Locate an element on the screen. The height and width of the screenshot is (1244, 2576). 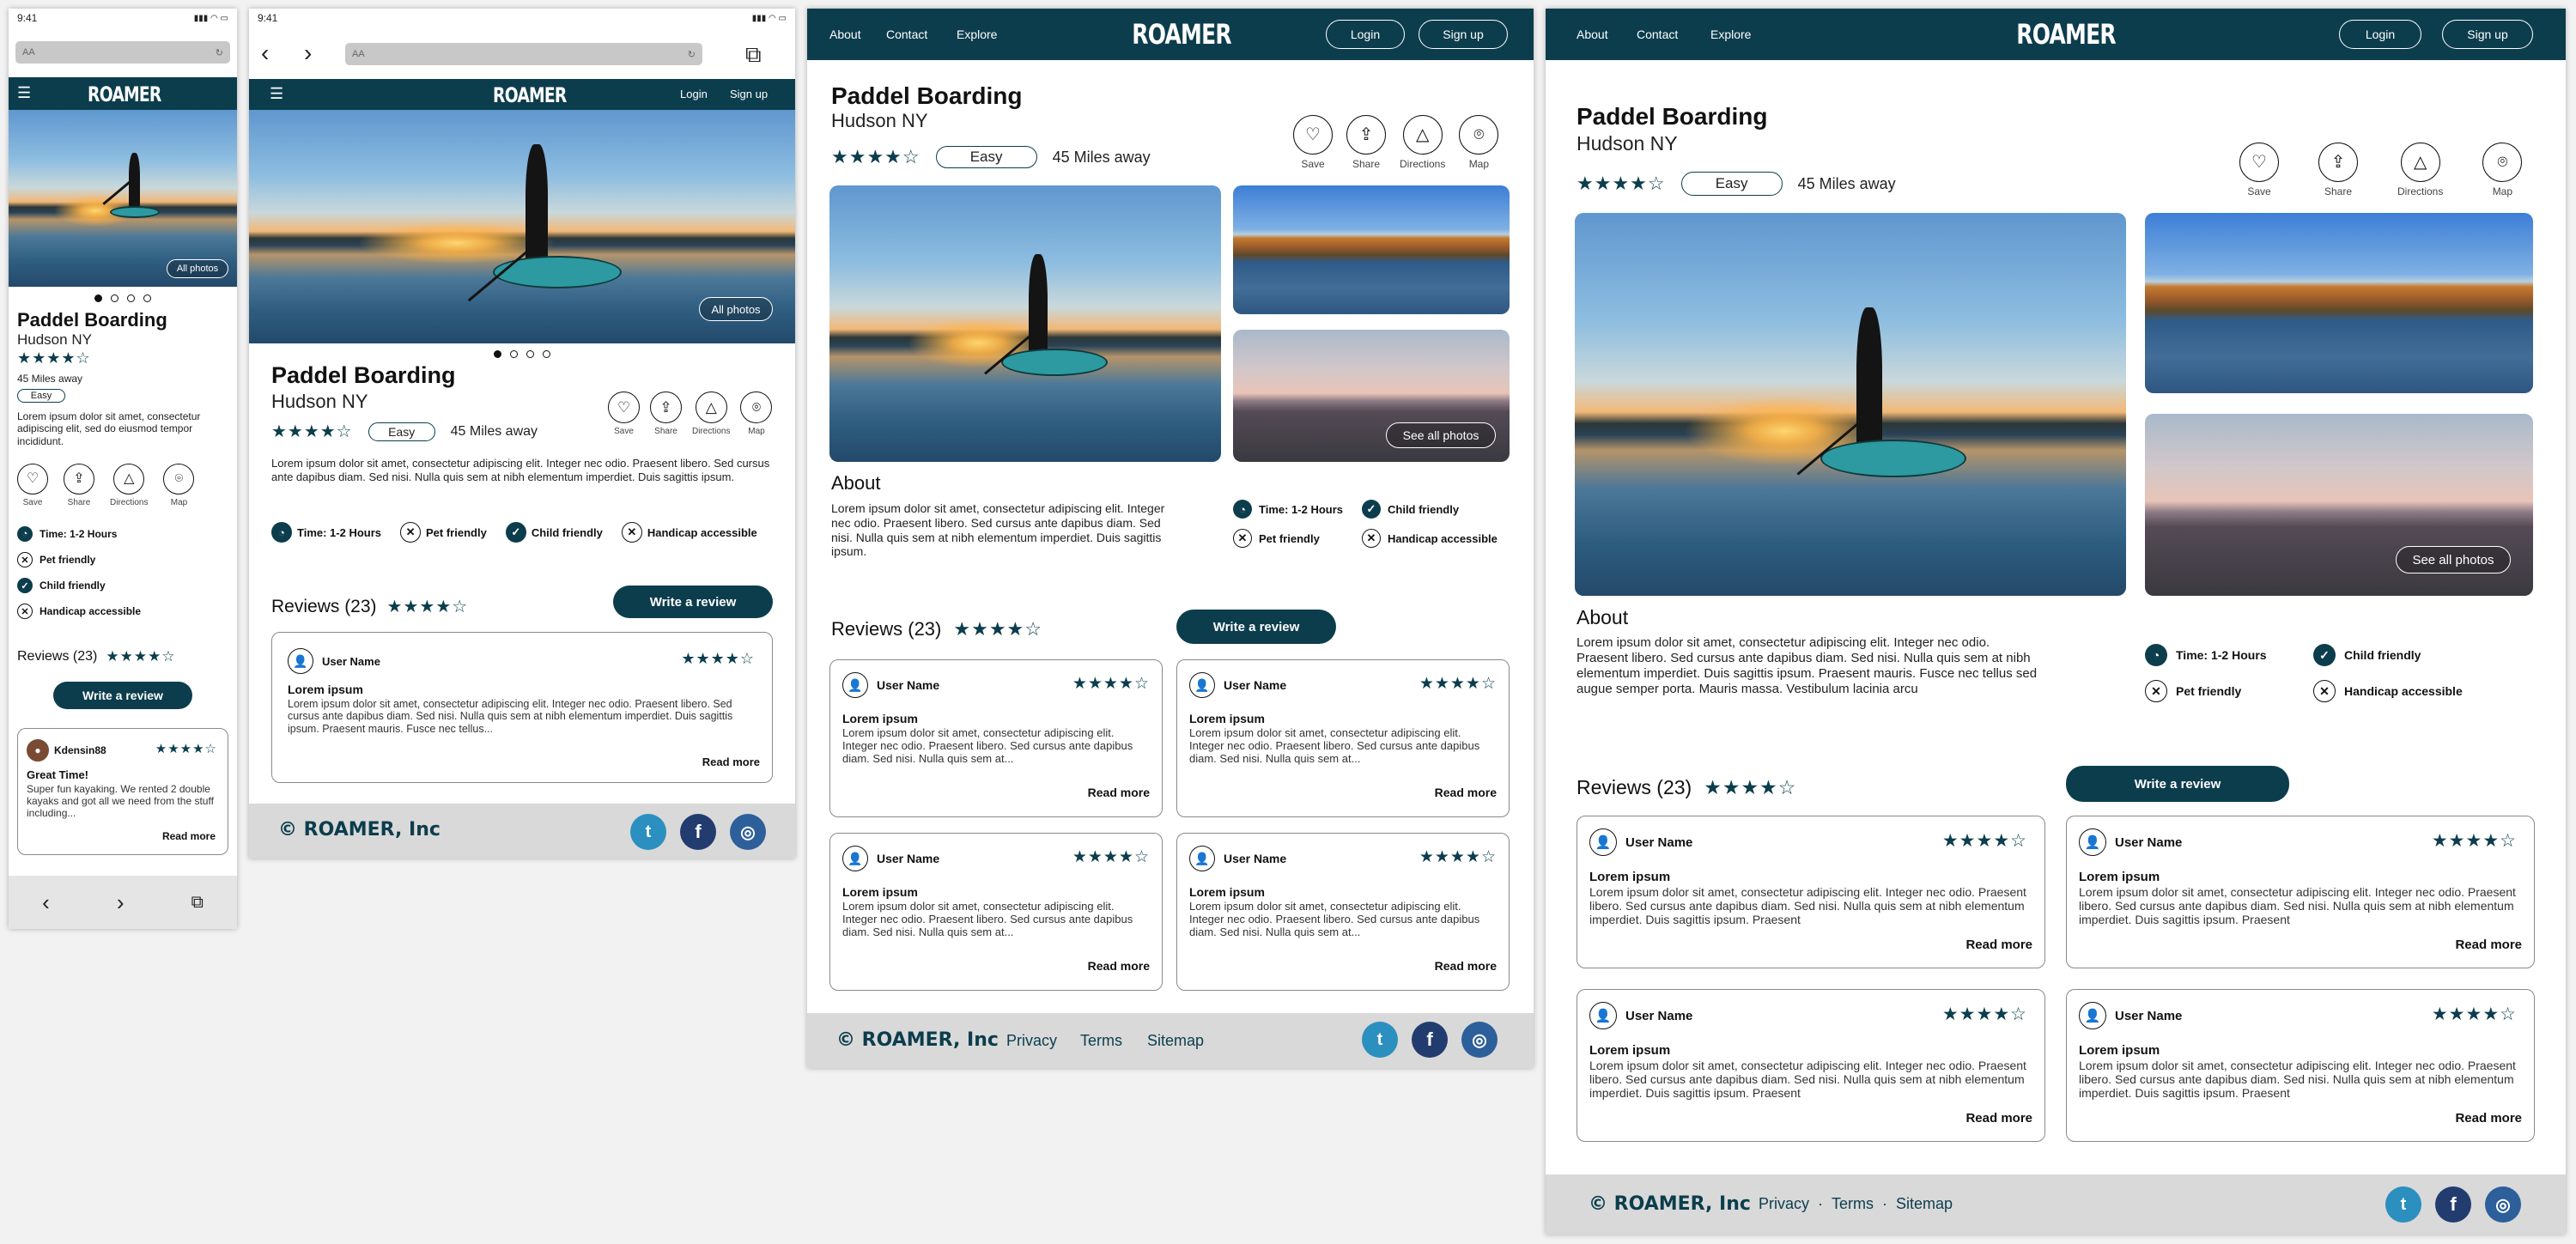
nav-contact: Contact is located at coordinates (907, 34).